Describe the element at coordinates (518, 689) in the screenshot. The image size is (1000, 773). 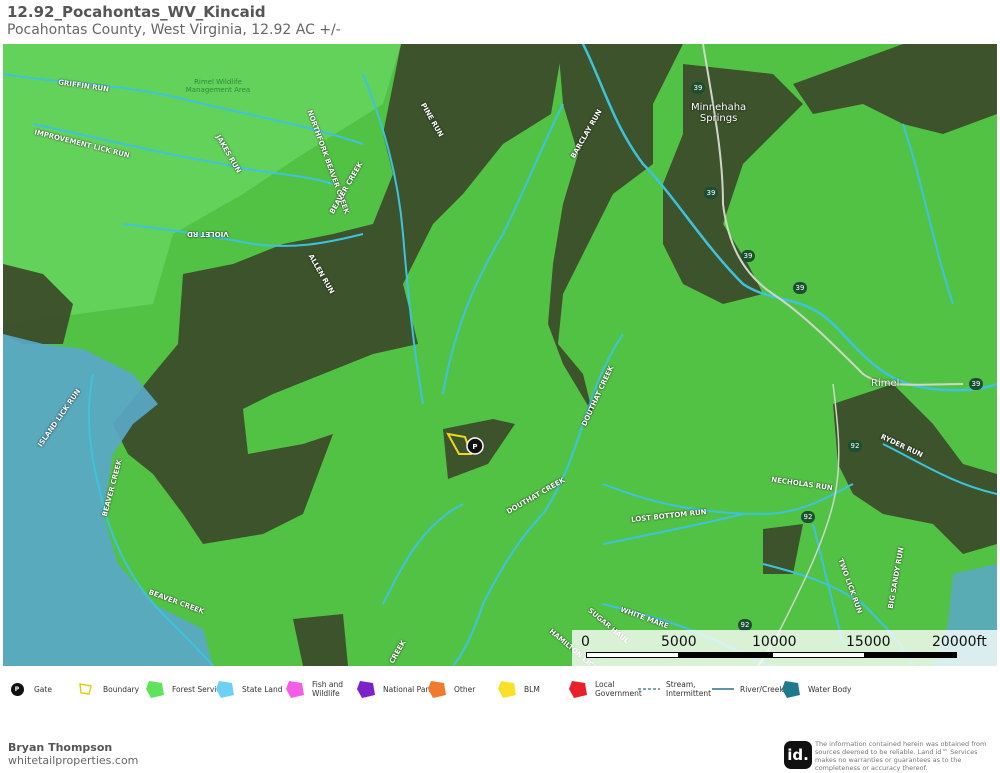
I see `legend-item-blm: BLM` at that location.